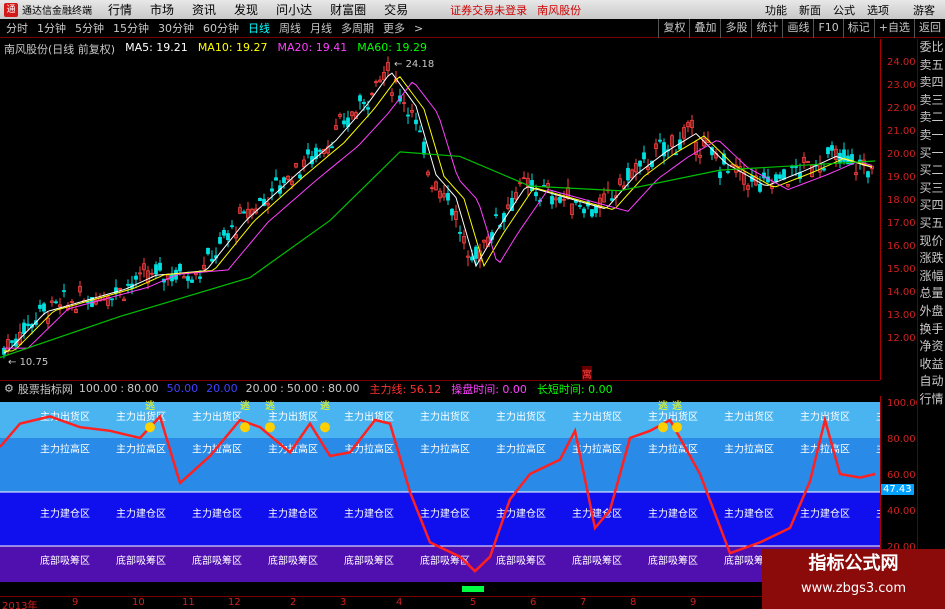 This screenshot has width=945, height=609. What do you see at coordinates (348, 9) in the screenshot?
I see `menu-wealth: 财富圈` at bounding box center [348, 9].